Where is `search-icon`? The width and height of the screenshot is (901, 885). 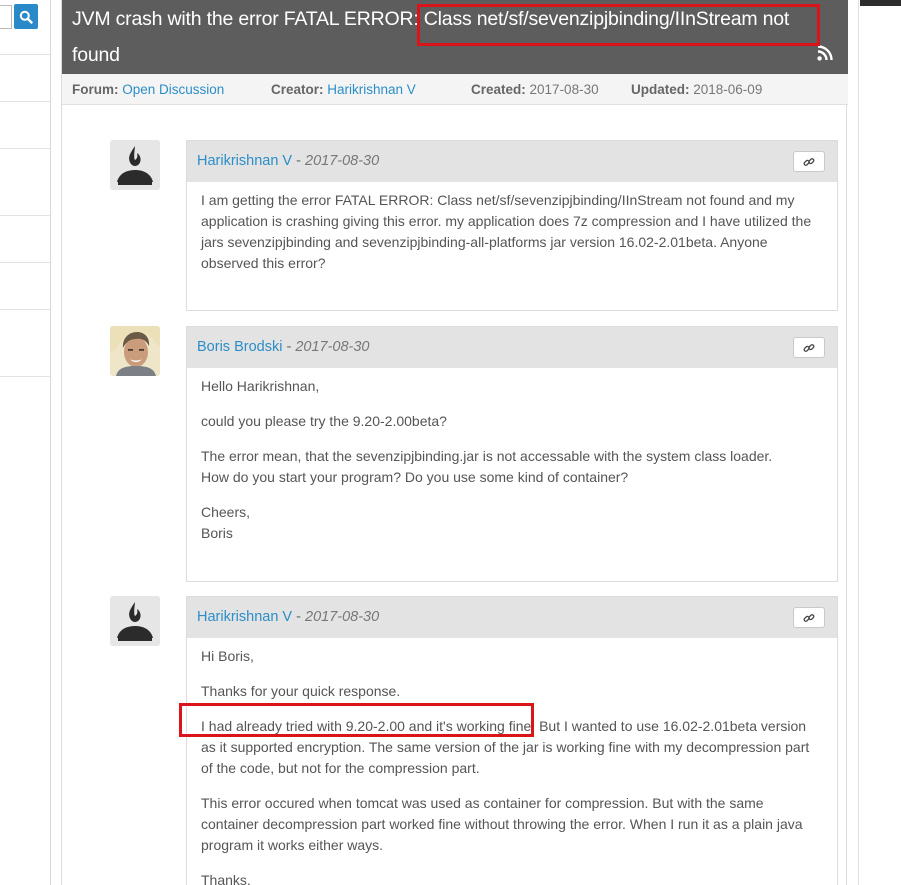 search-icon is located at coordinates (26, 17).